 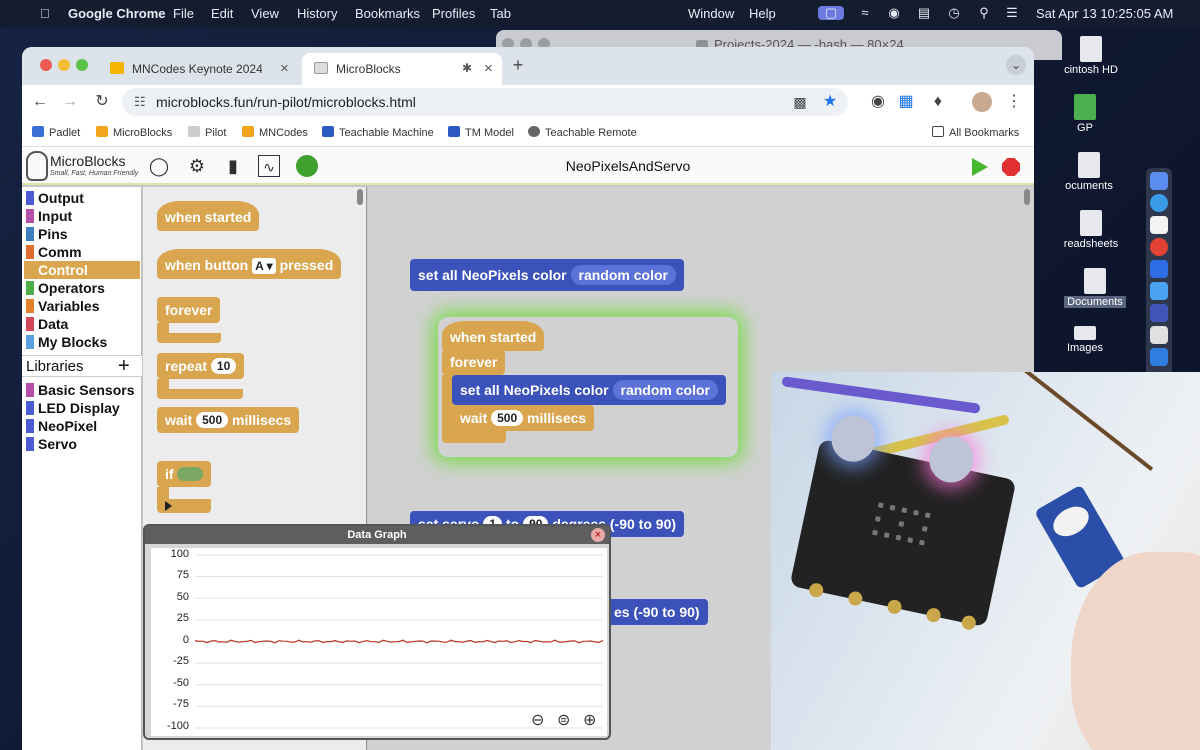 I want to click on zoom-in-icon: ⊕, so click(x=589, y=720).